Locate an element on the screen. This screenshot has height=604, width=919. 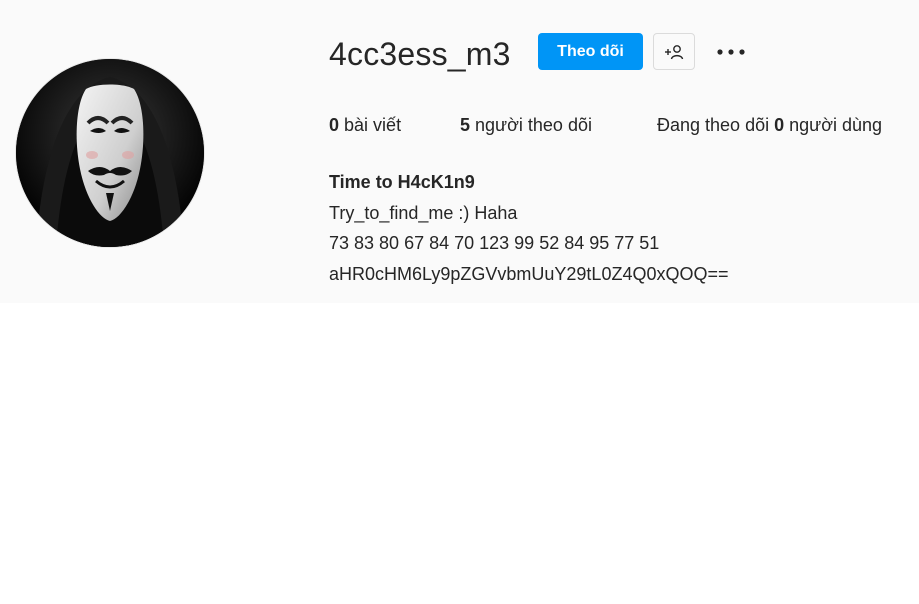
profile-avatar is located at coordinates (110, 153).